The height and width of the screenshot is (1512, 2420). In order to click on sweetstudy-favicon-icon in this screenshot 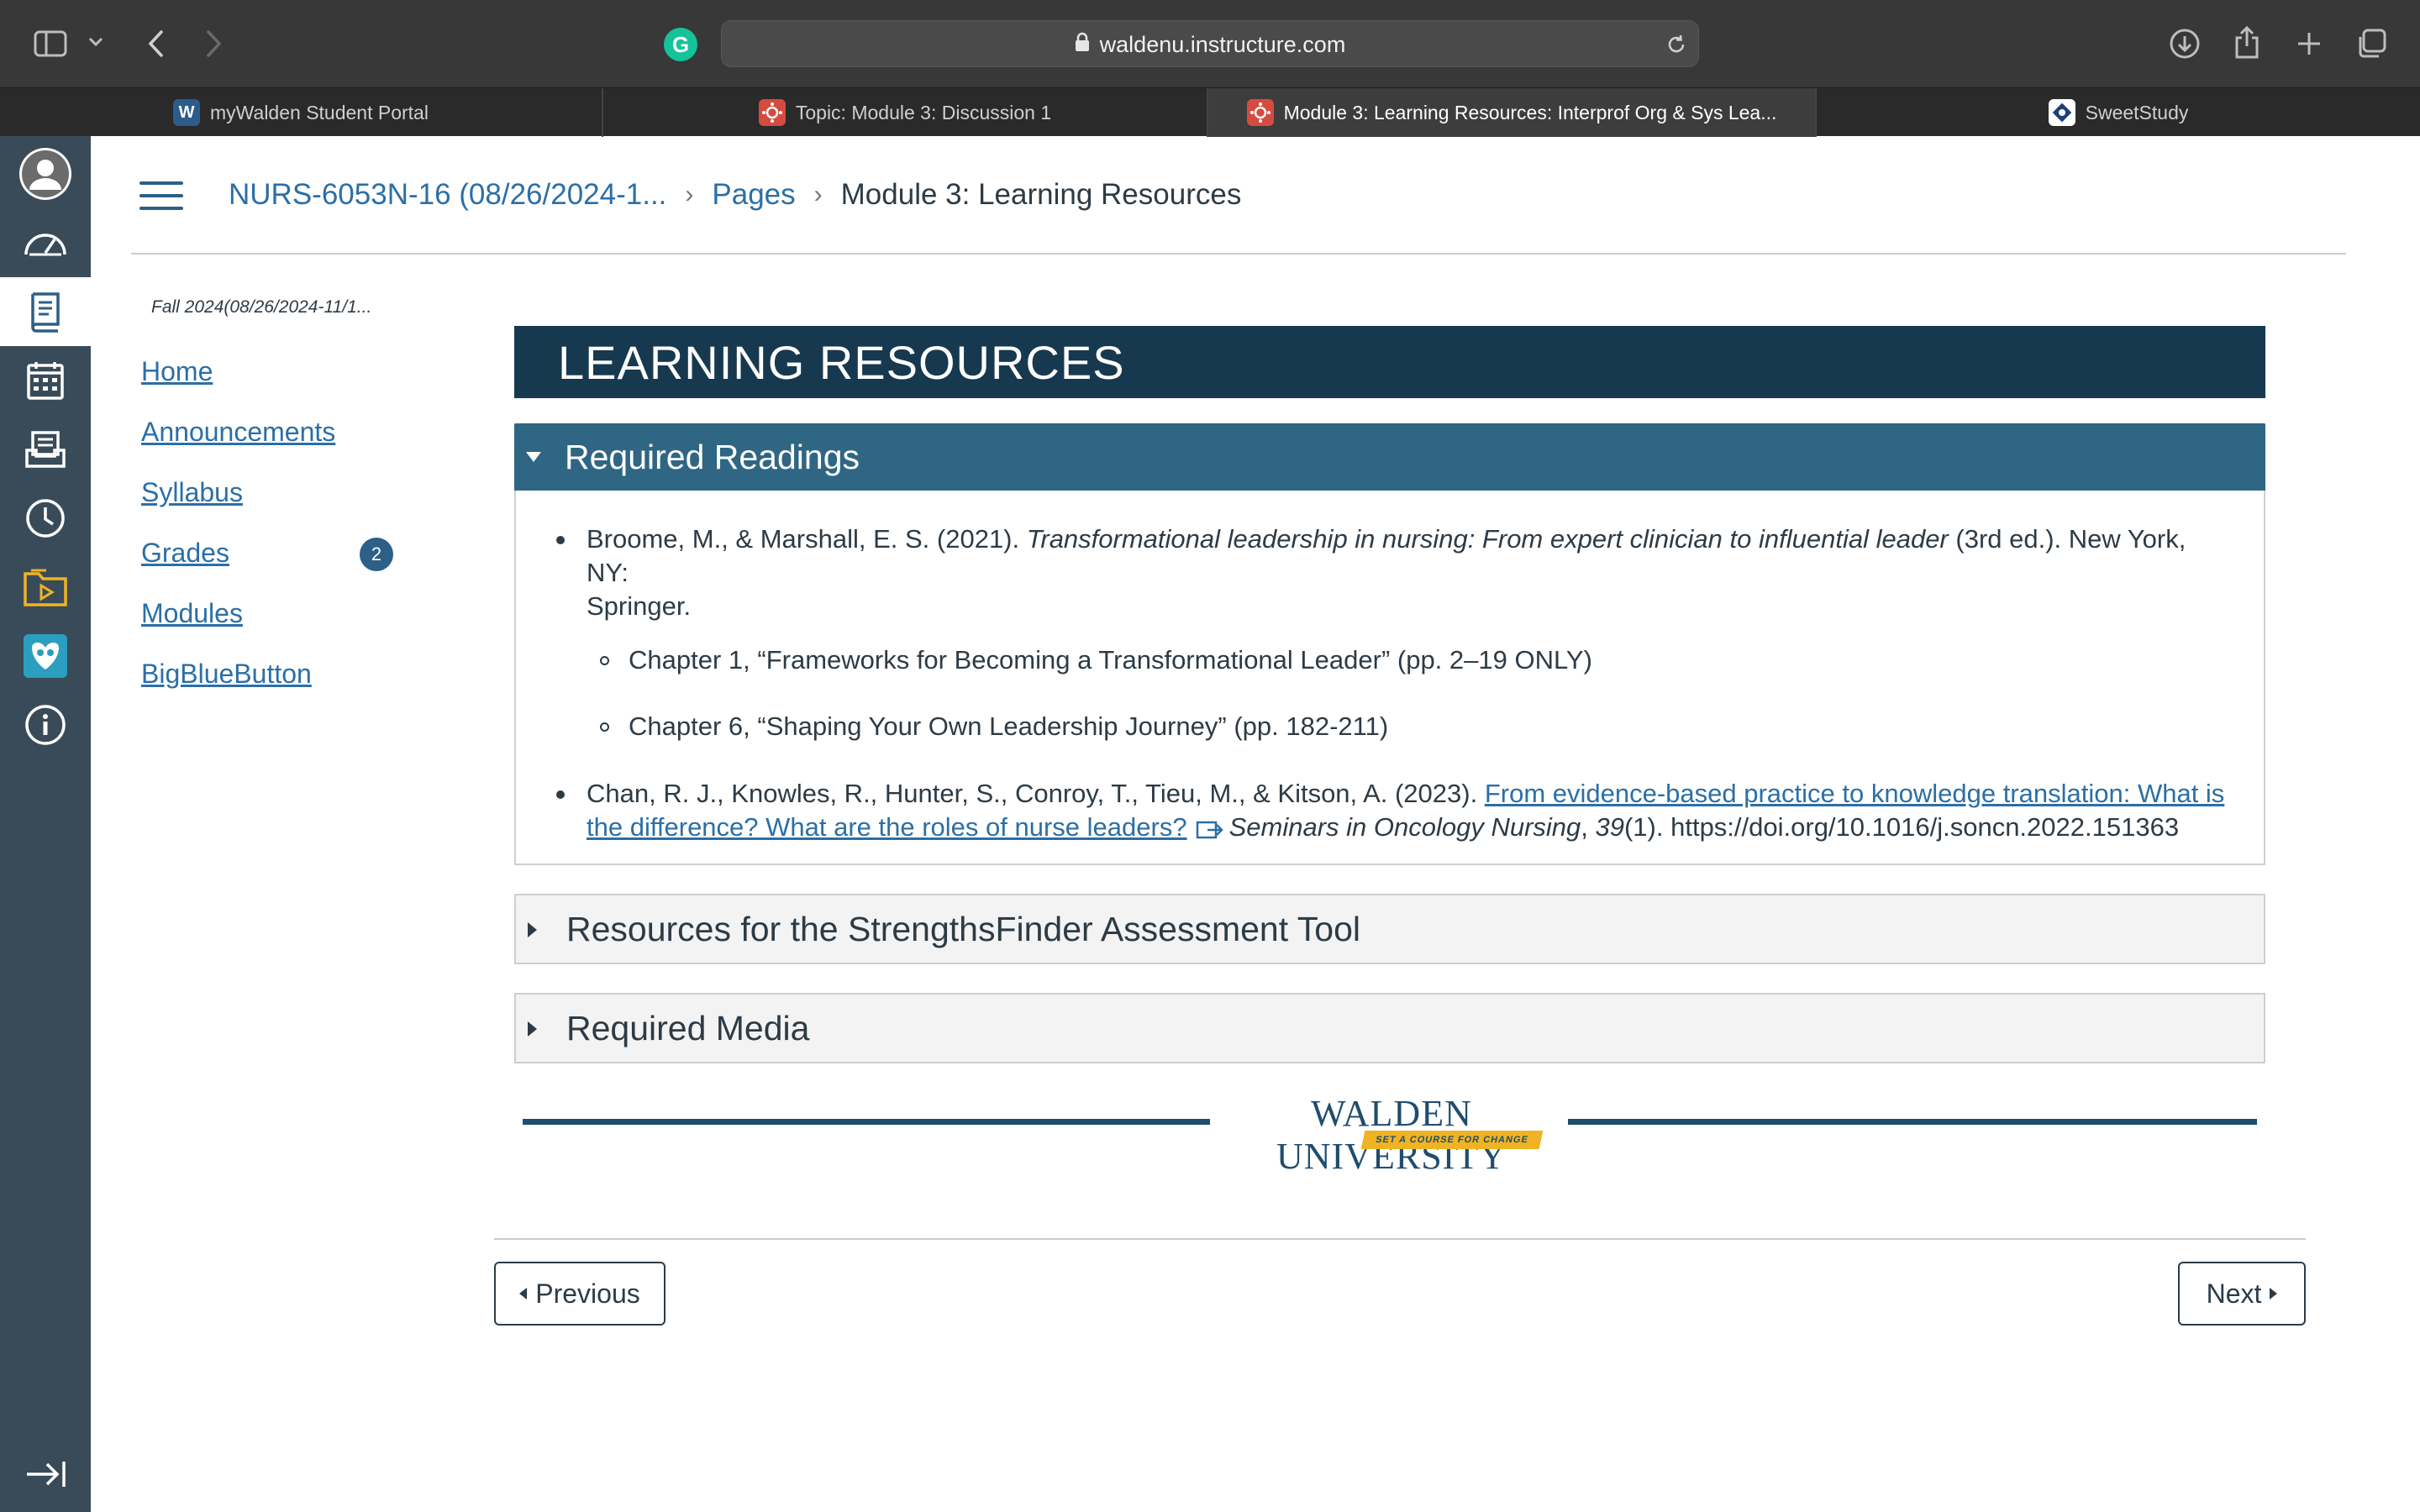, I will do `click(2061, 112)`.